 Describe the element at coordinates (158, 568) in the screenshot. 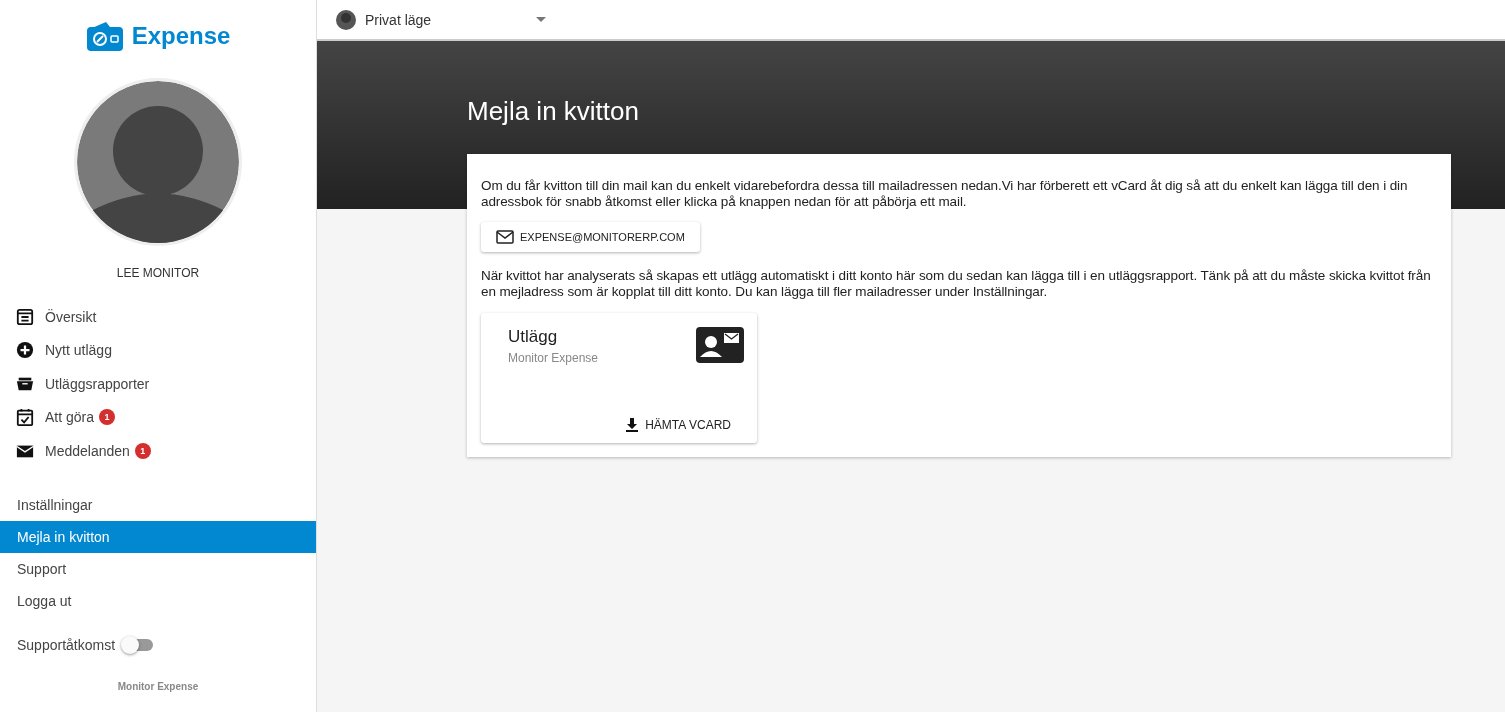

I see `menu-link: Support` at that location.